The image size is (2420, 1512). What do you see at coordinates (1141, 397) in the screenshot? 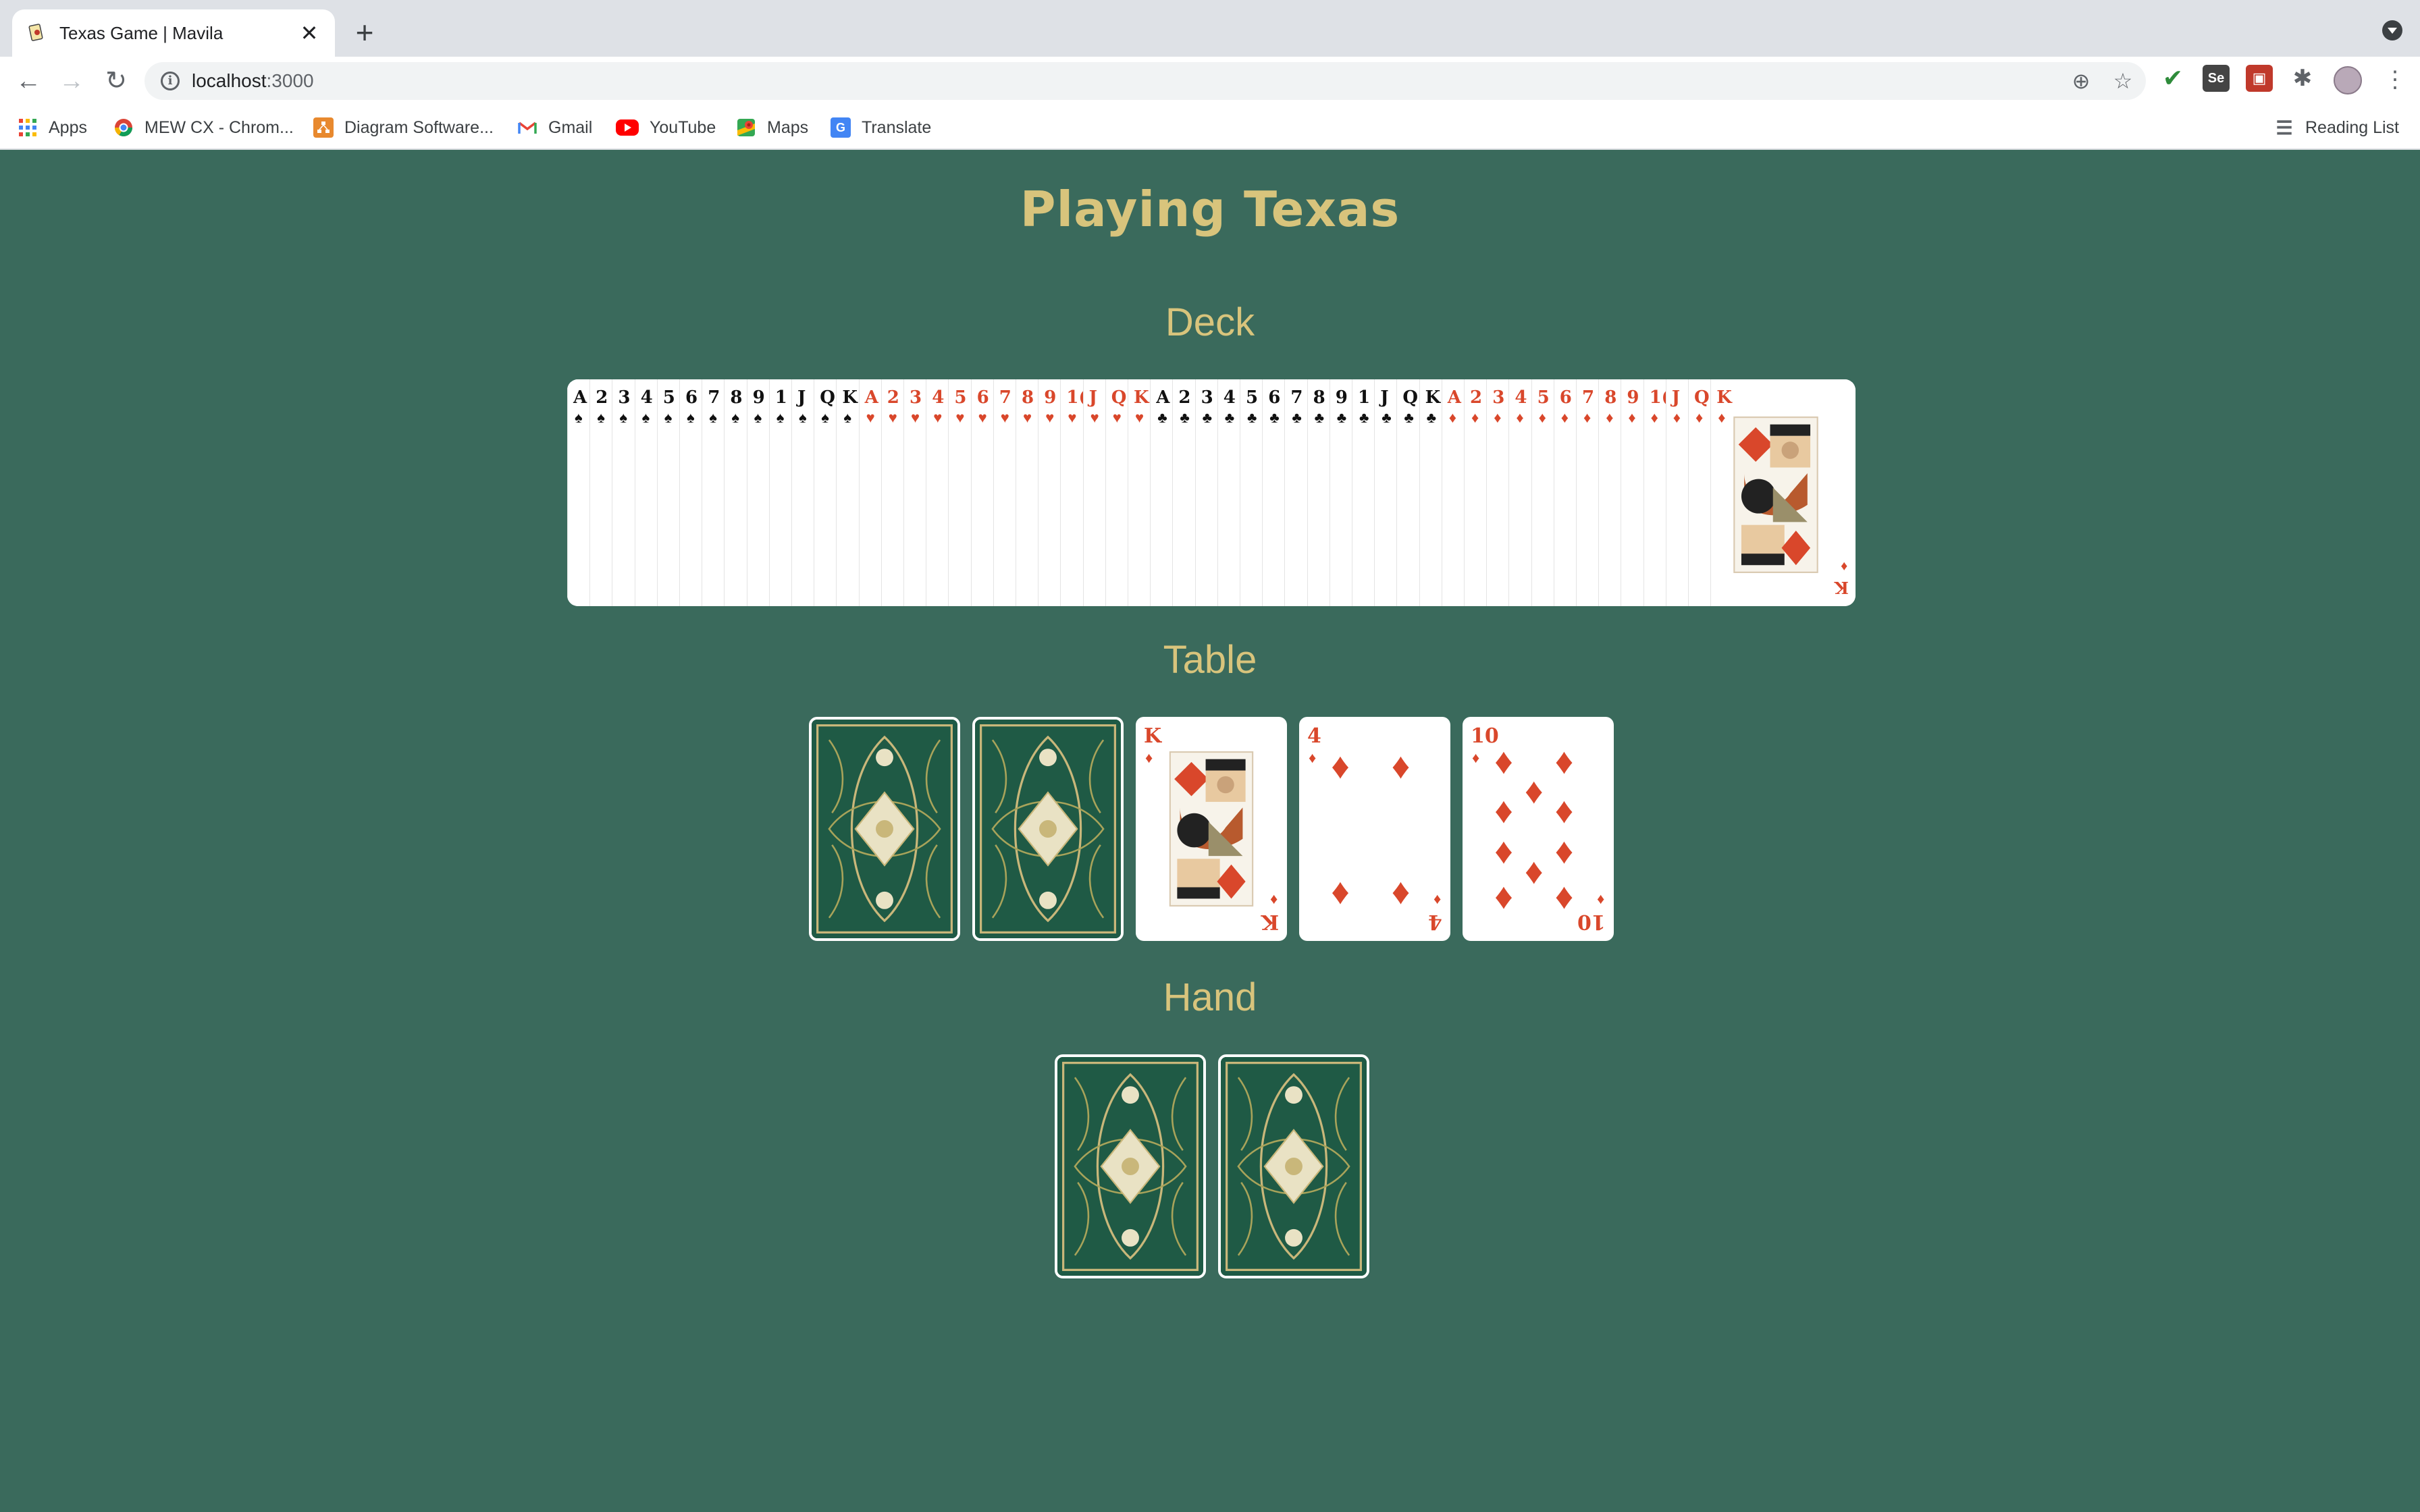
I see `deck-card-rank: K` at bounding box center [1141, 397].